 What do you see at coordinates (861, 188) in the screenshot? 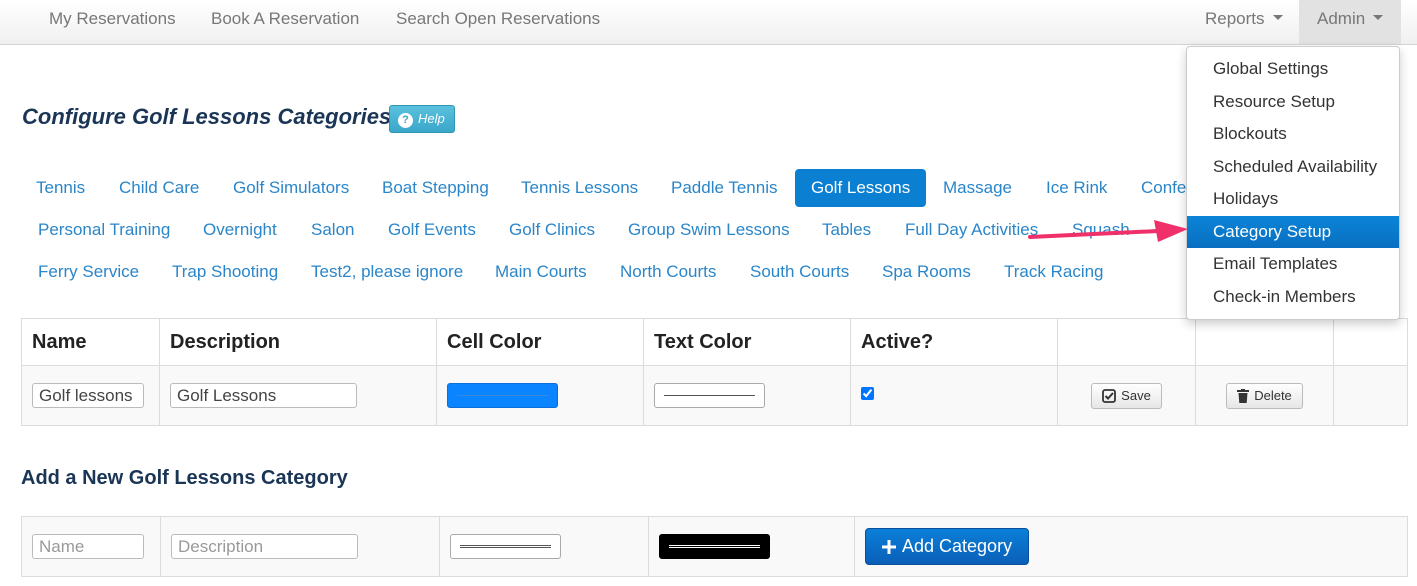
I see `pill-golf-lessons: Golf Lessons` at bounding box center [861, 188].